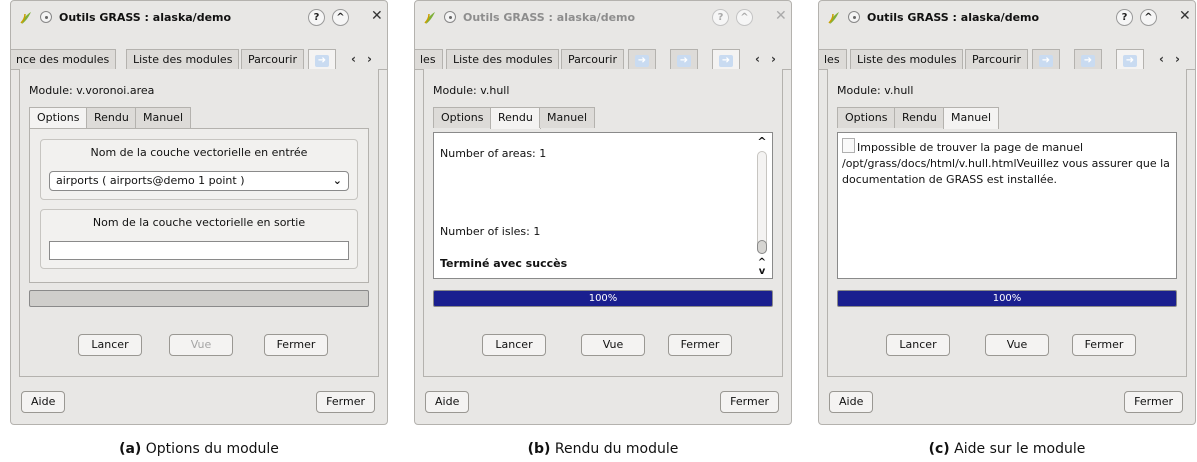 This screenshot has width=1197, height=462. I want to click on scroll-down-icon: ^ v, so click(762, 267).